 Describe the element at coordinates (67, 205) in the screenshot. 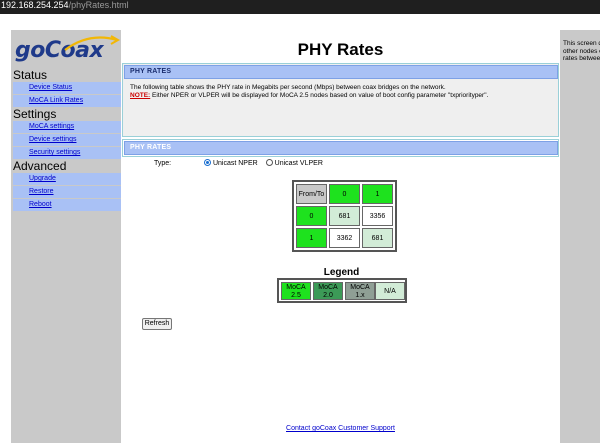

I see `nav-reboot: Reboot` at that location.